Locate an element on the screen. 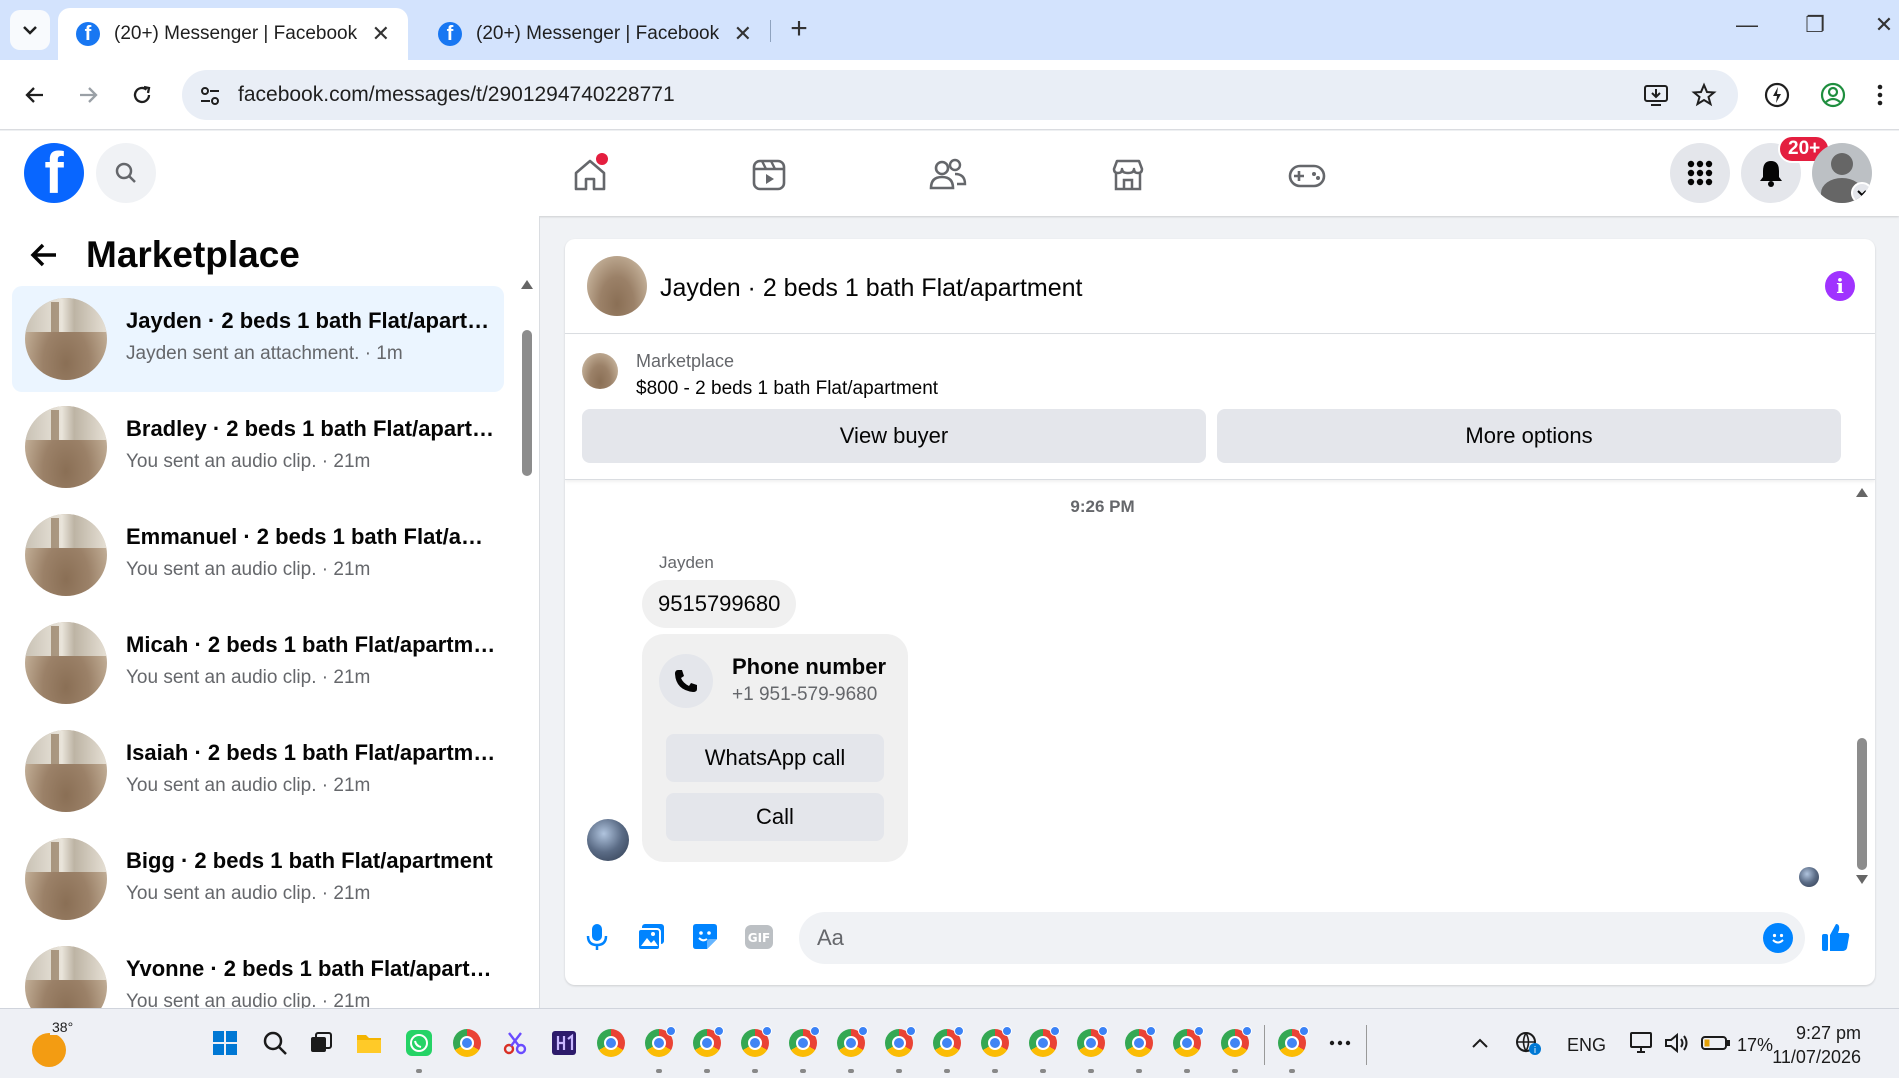  facebook-logo: f is located at coordinates (54, 173).